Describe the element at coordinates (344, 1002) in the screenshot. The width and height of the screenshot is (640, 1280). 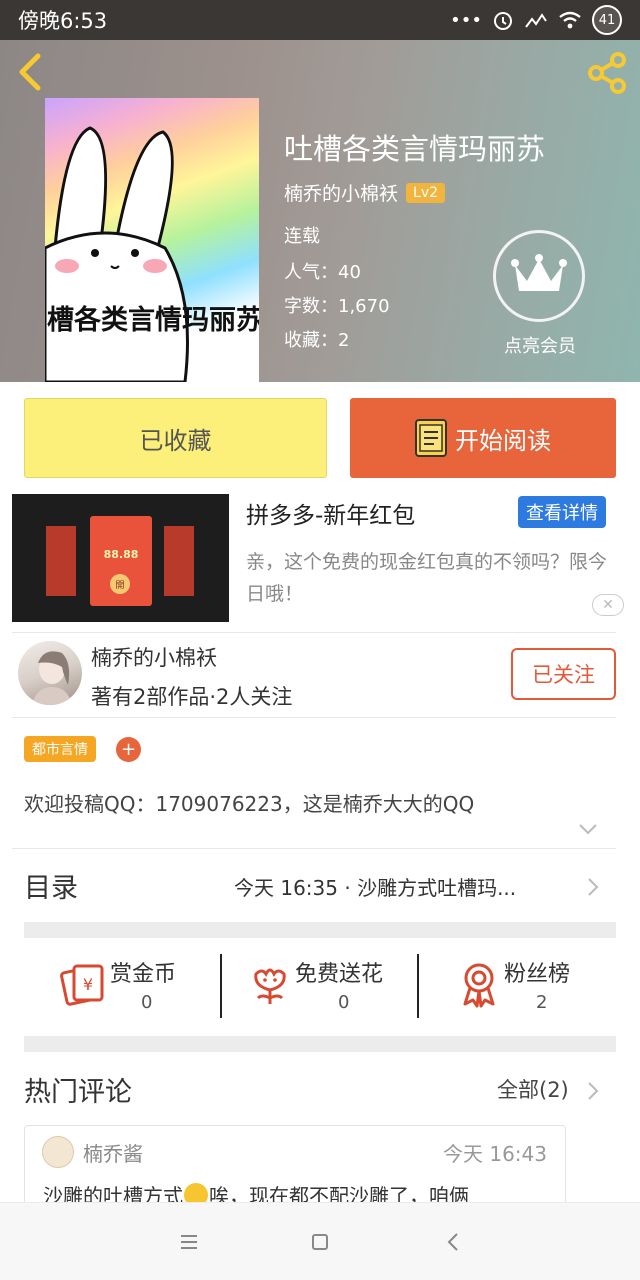
I see `free-flower-count: 0` at that location.